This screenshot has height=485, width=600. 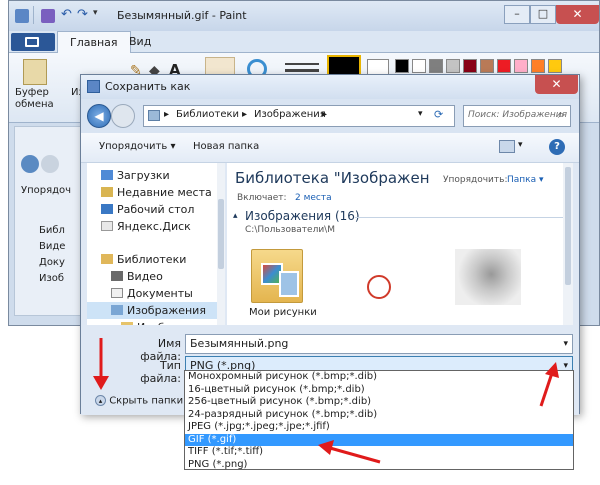 I want to click on red-arrow-down, so click(x=101, y=364).